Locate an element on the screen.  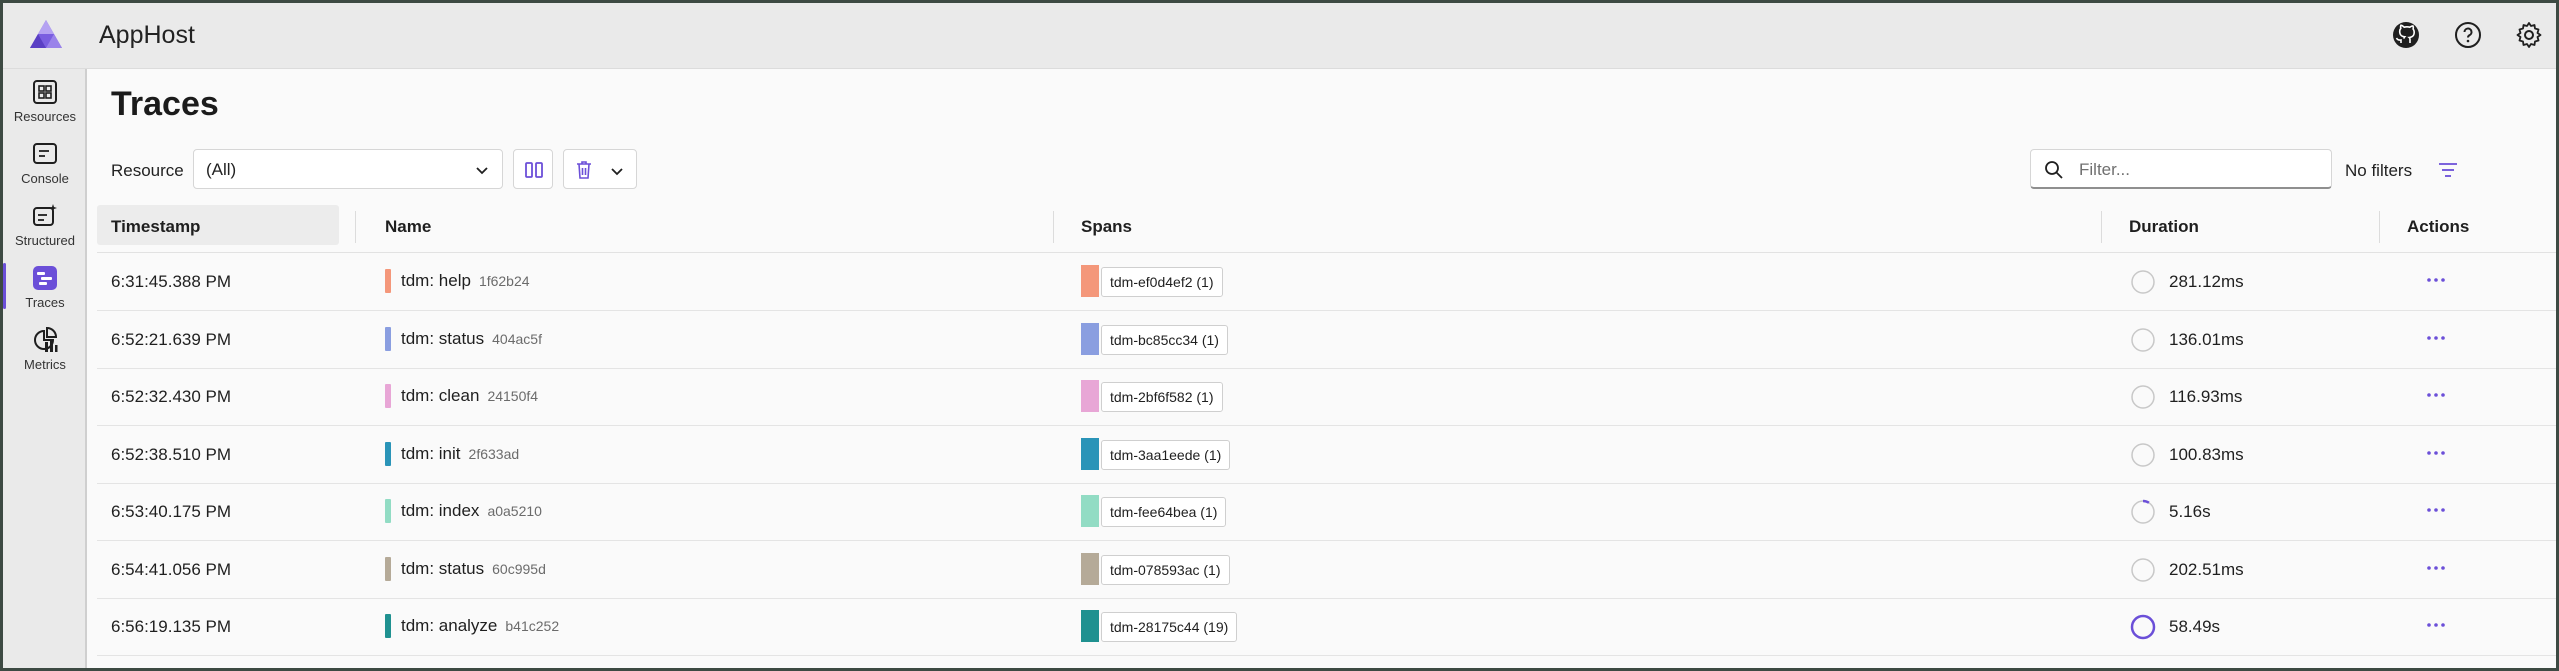
toggle-columns-button is located at coordinates (533, 169).